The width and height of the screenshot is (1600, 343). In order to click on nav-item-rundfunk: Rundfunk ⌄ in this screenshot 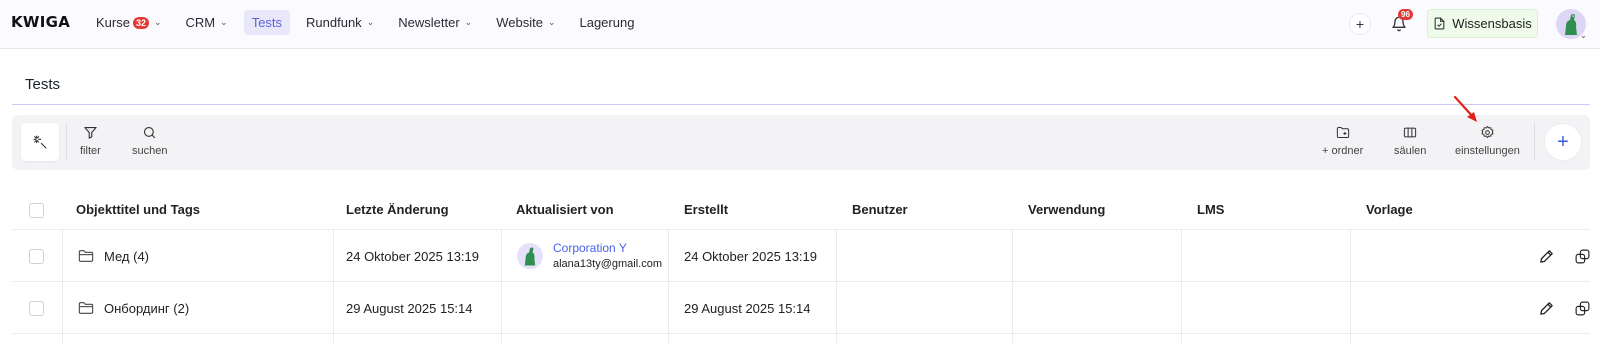, I will do `click(340, 22)`.